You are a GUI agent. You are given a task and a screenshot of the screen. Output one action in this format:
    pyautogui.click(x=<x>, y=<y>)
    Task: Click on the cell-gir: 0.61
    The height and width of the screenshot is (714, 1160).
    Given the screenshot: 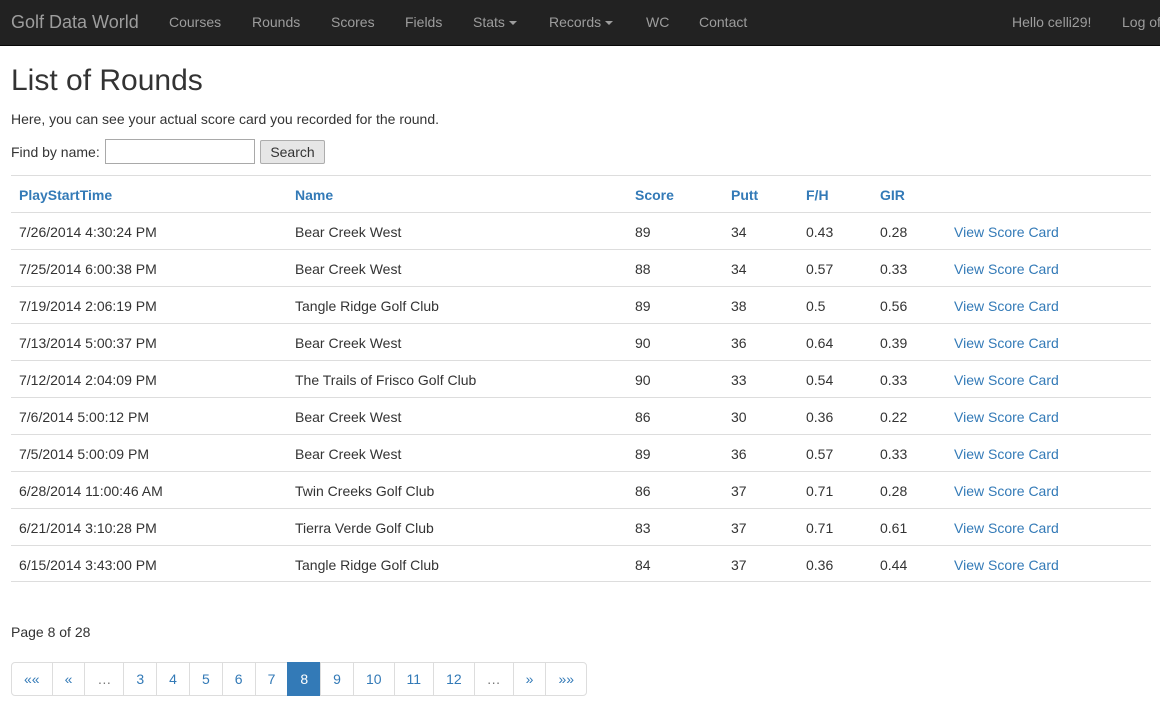 What is the action you would take?
    pyautogui.click(x=894, y=528)
    